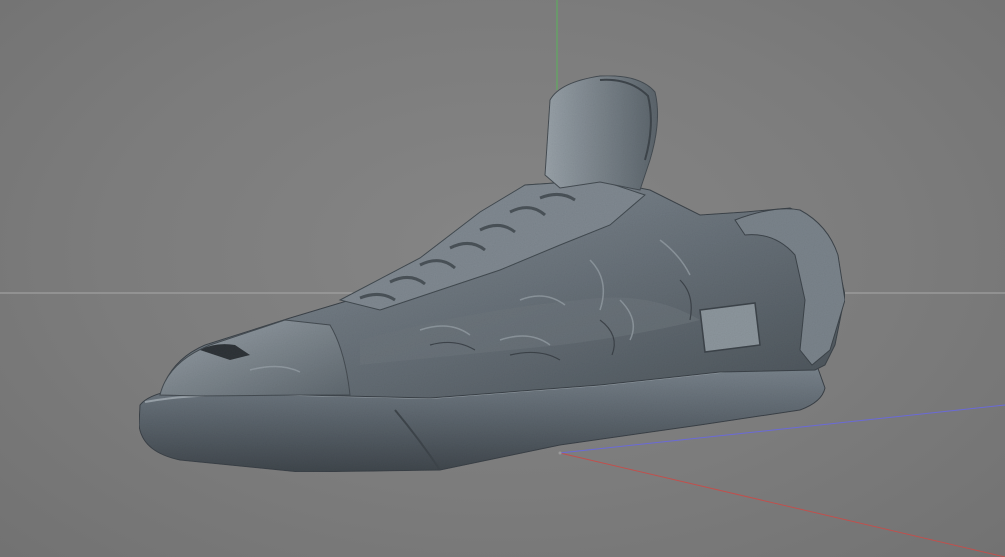 The width and height of the screenshot is (1005, 557). I want to click on heel-tab, so click(730, 327).